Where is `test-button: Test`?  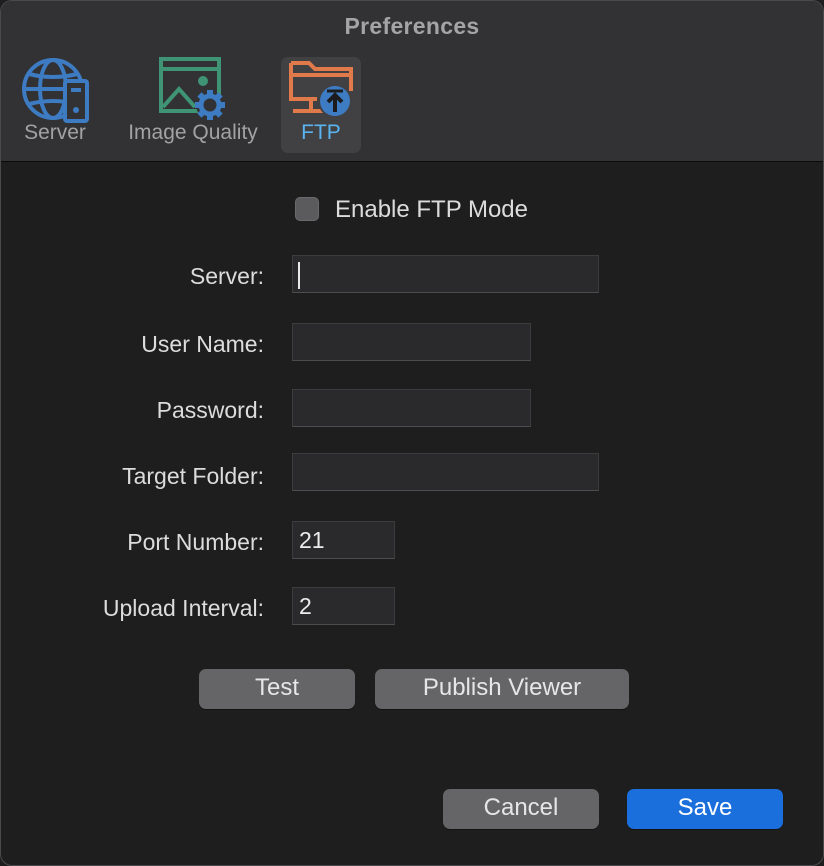
test-button: Test is located at coordinates (277, 689).